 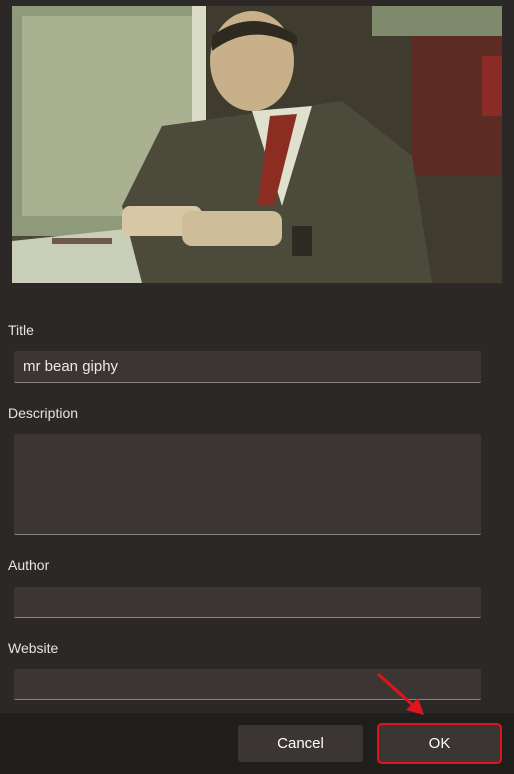 I want to click on cancel-button: Cancel, so click(x=300, y=743).